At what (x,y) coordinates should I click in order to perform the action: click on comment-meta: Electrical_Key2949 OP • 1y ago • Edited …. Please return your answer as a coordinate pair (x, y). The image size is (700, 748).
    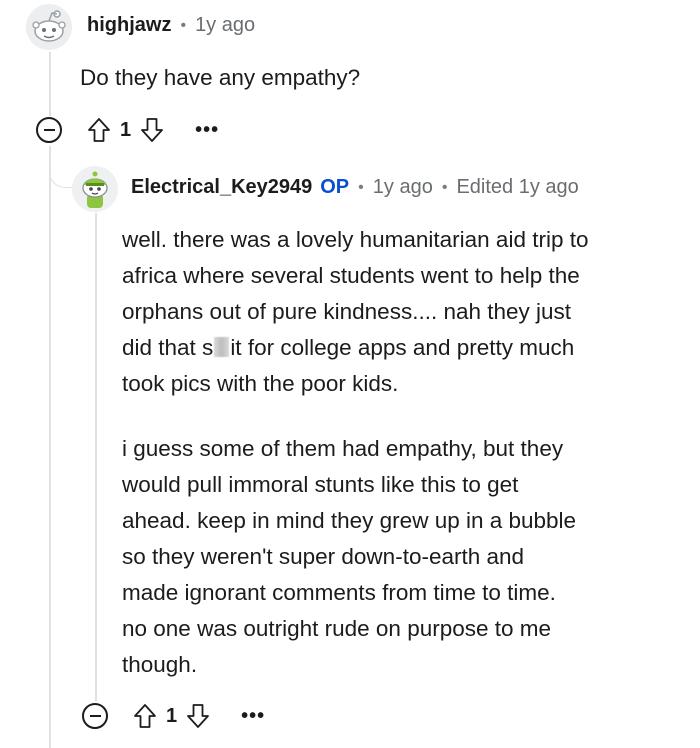
    Looking at the image, I should click on (355, 187).